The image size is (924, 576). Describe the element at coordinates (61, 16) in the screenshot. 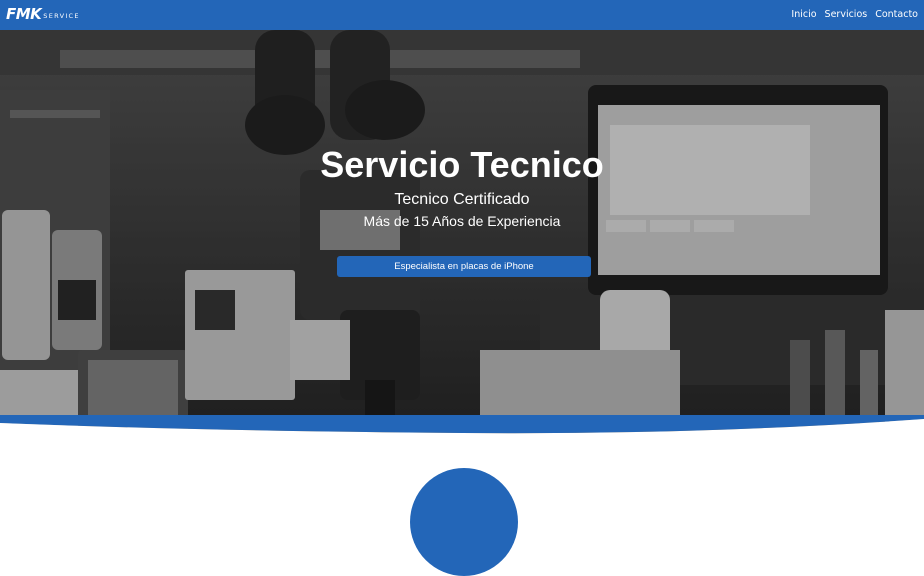

I see `logo-subtext: SERVICE` at that location.